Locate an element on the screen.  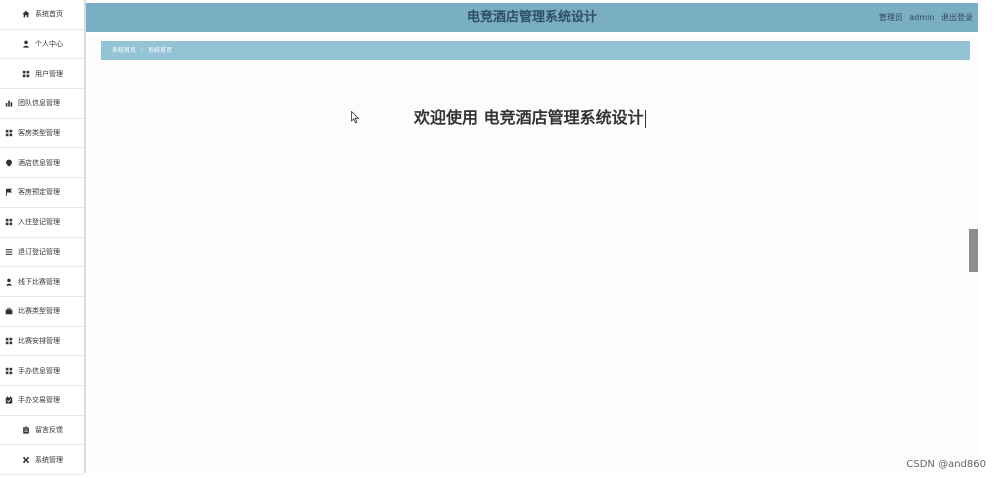
sidebar-item-label: 用户管理 is located at coordinates (49, 73).